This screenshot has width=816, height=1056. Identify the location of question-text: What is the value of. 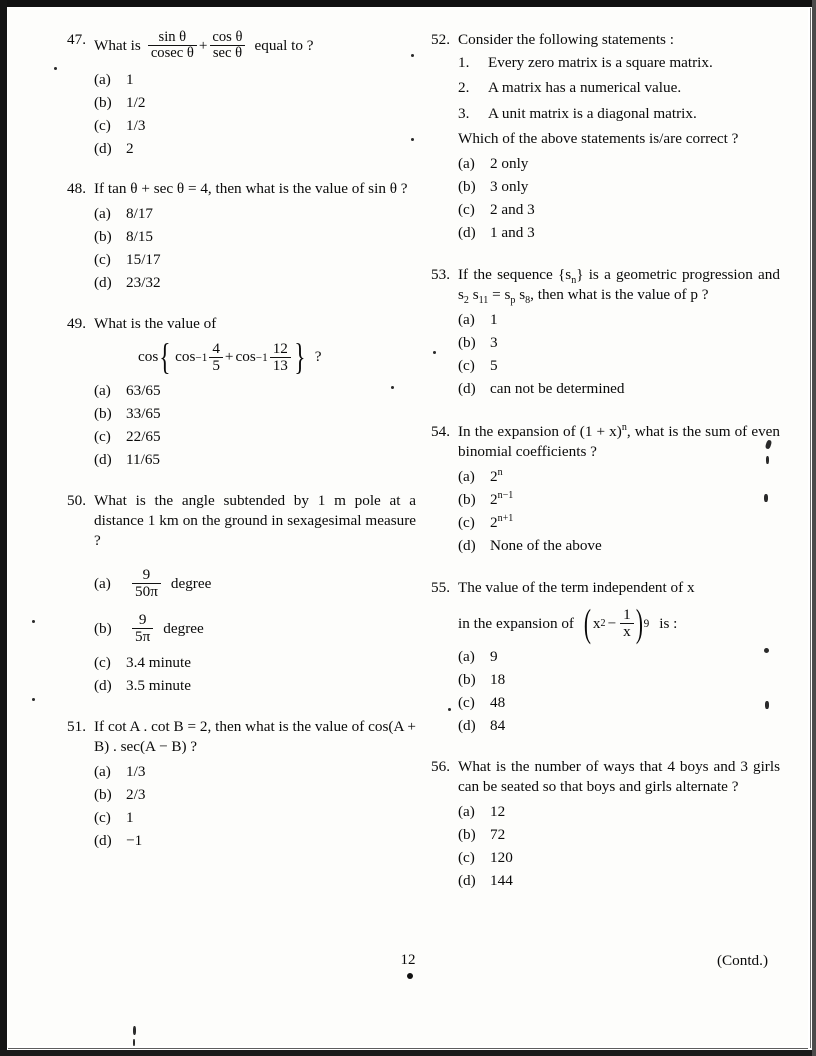
(155, 323).